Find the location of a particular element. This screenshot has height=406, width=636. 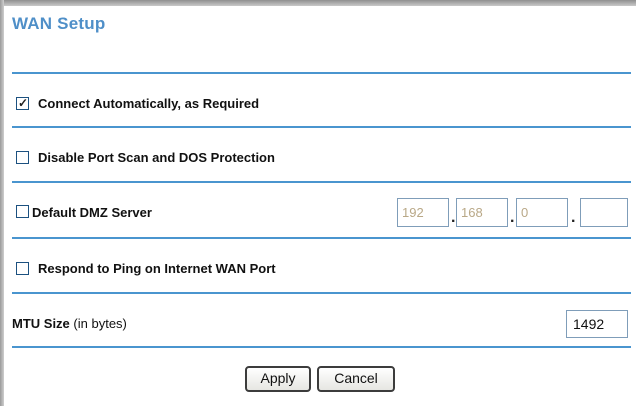

respond-ping-checkbox is located at coordinates (22, 268).